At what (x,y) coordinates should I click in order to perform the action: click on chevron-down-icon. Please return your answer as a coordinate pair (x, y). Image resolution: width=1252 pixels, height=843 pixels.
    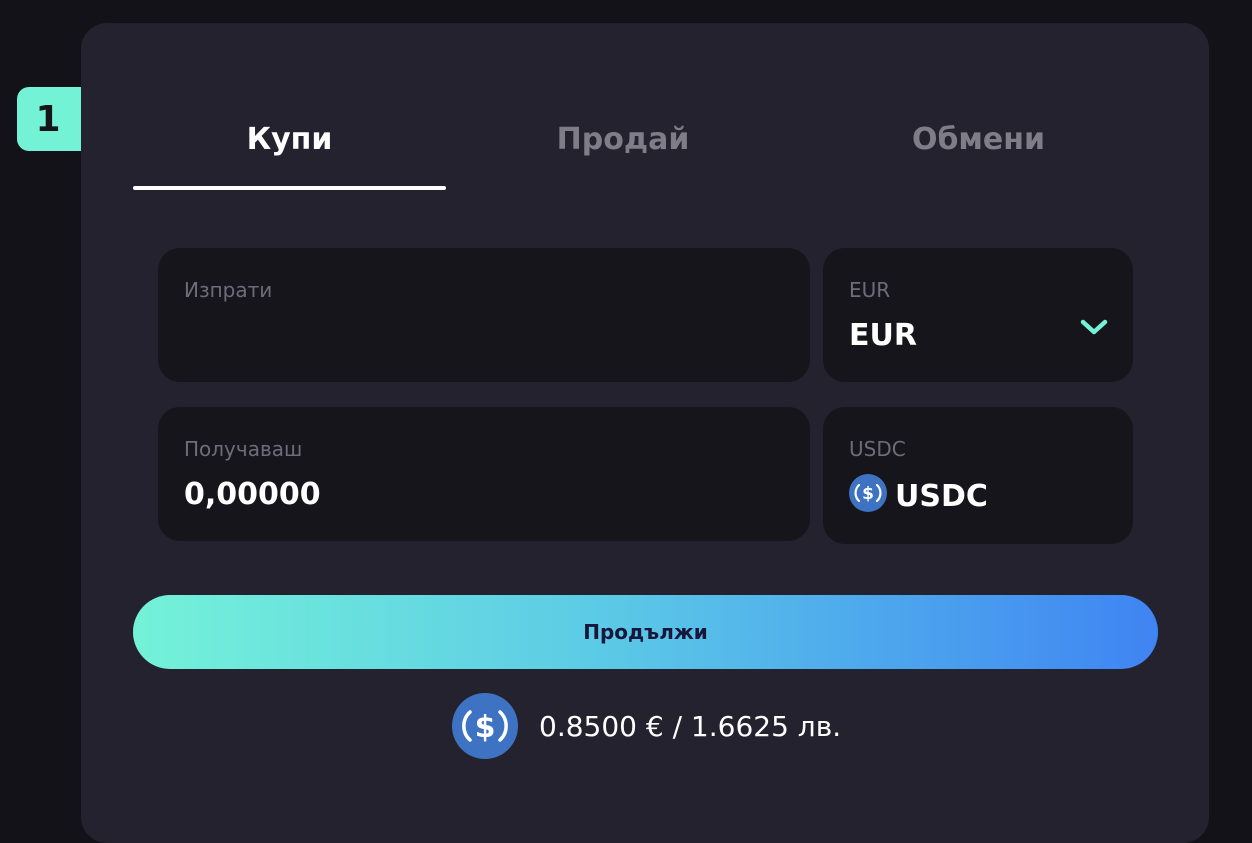
    Looking at the image, I should click on (1094, 327).